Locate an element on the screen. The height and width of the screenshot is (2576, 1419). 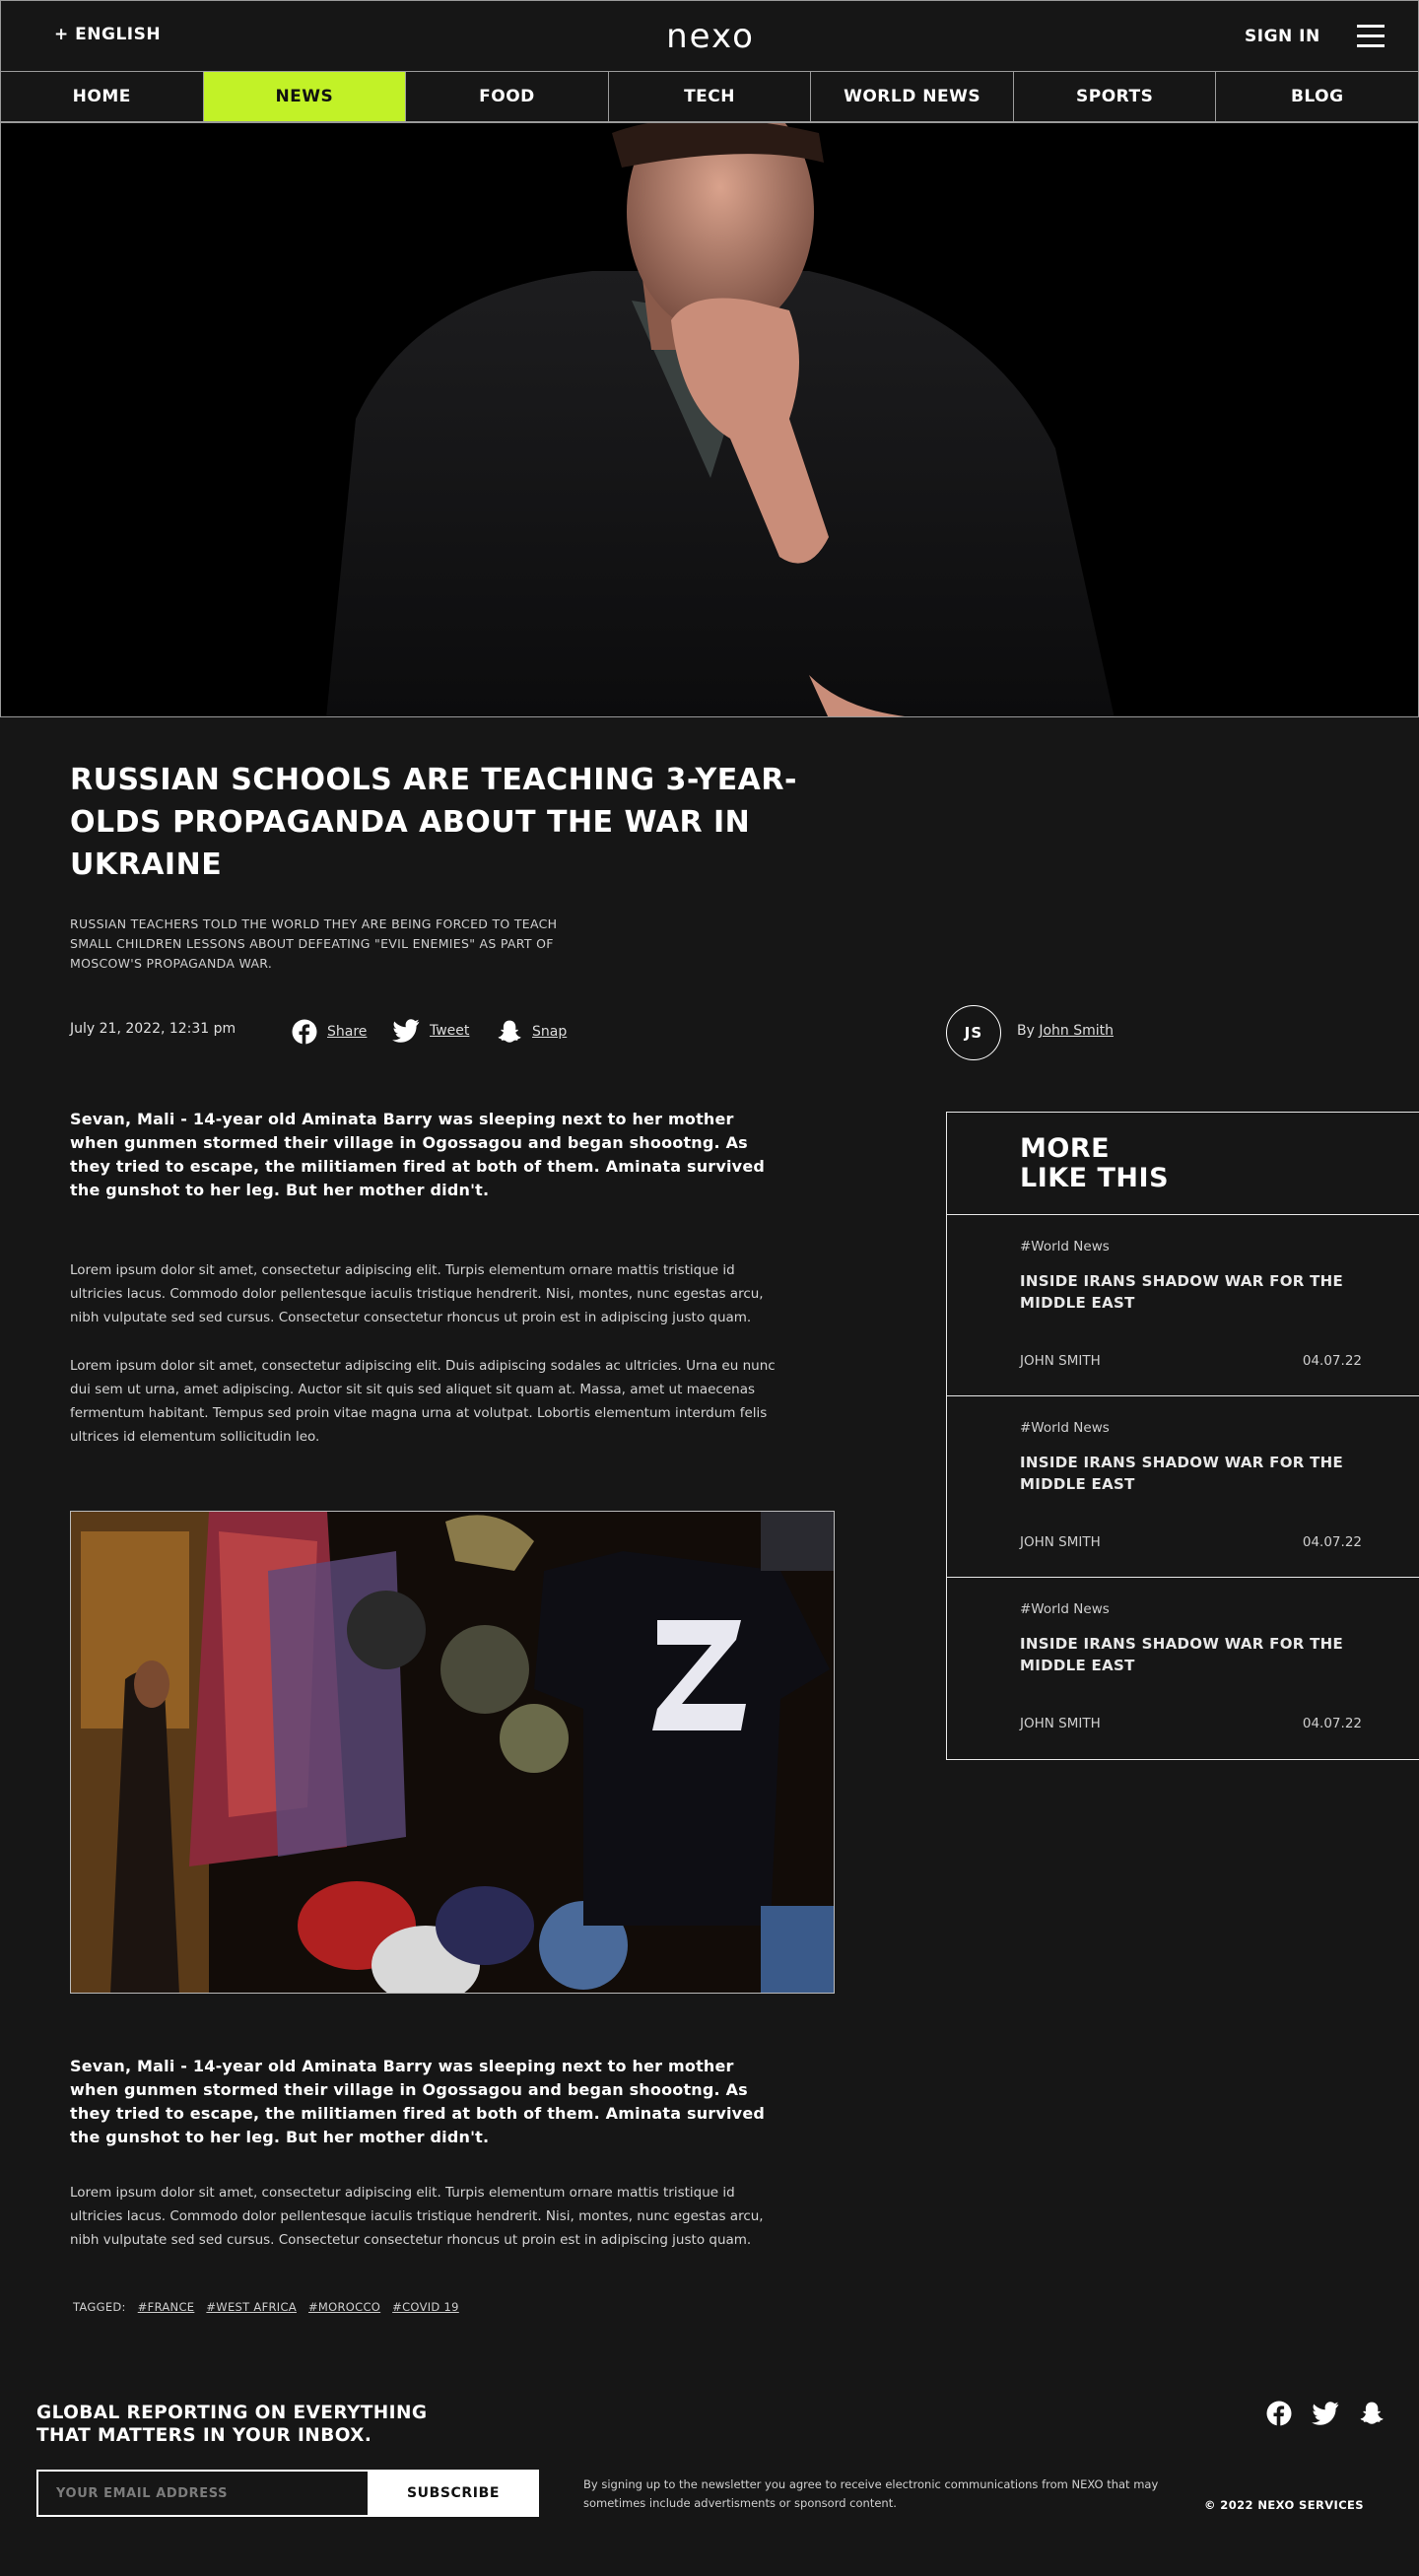
nav-tab-tech: TECH is located at coordinates (710, 96).